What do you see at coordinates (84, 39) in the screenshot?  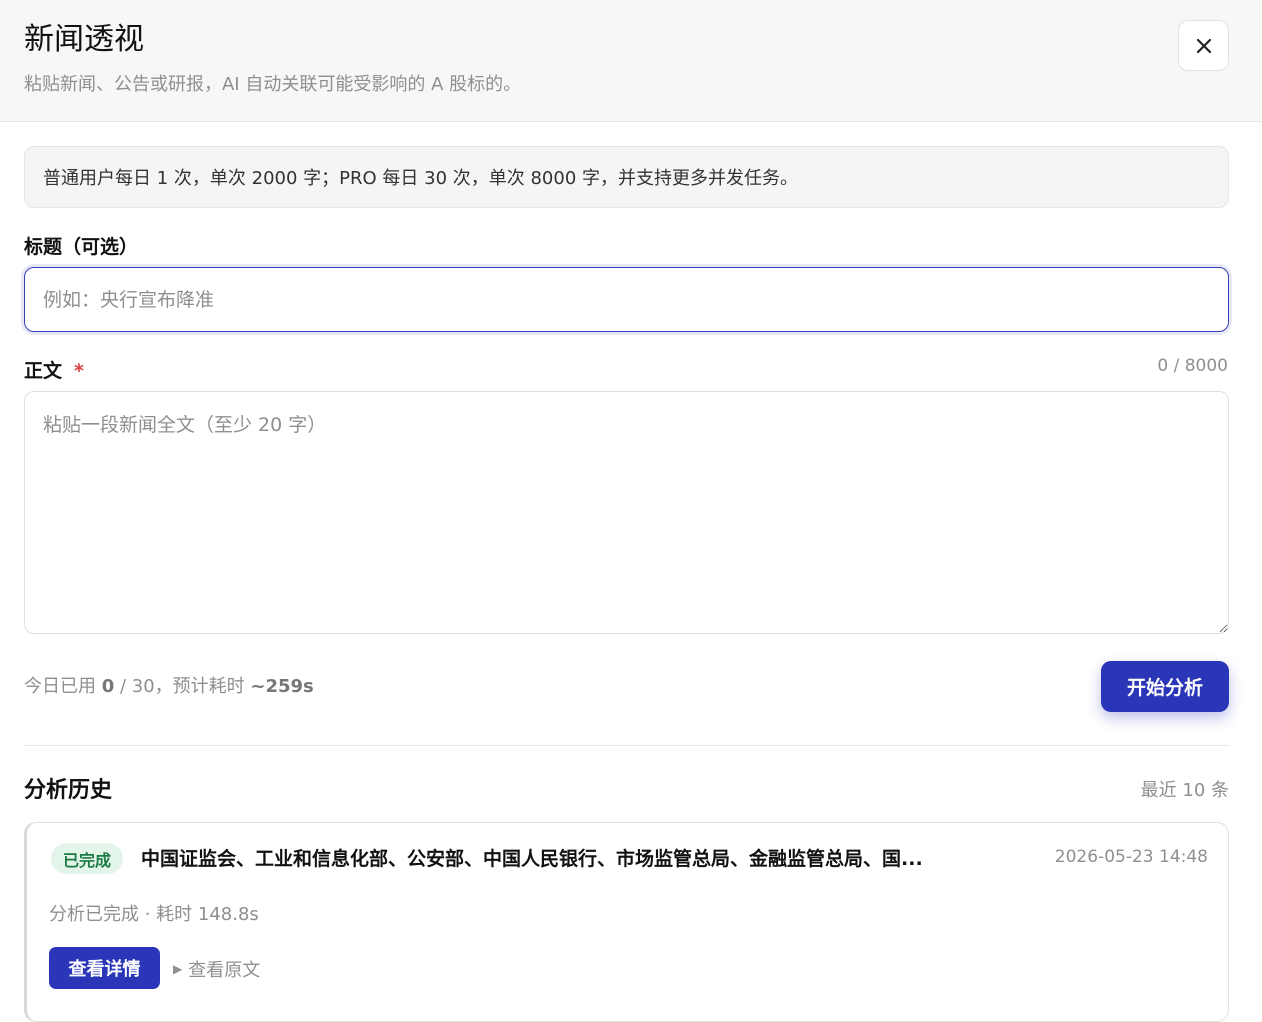 I see `page-title: 新闻透视` at bounding box center [84, 39].